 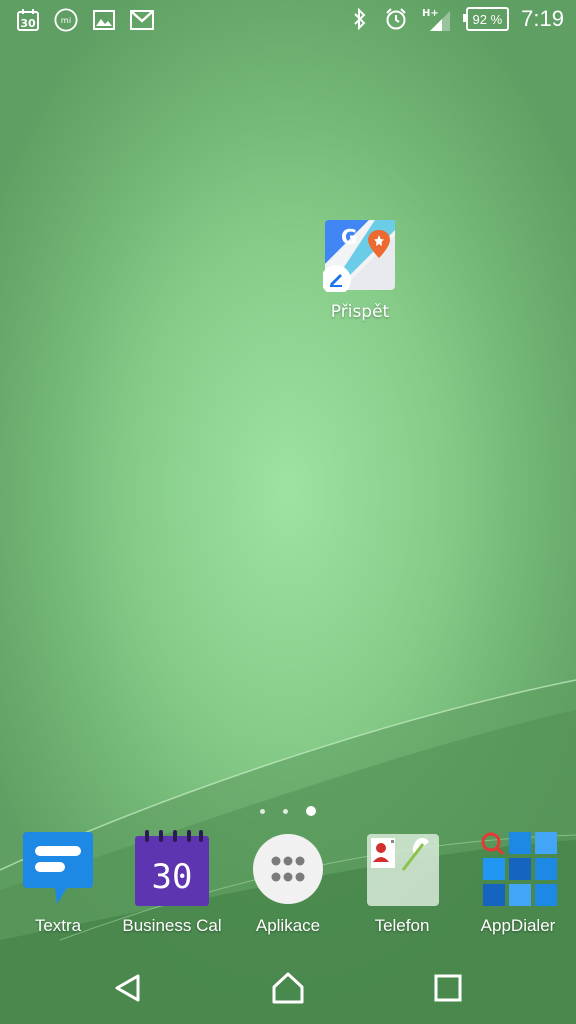 I want to click on svg-text: G, so click(x=349, y=237).